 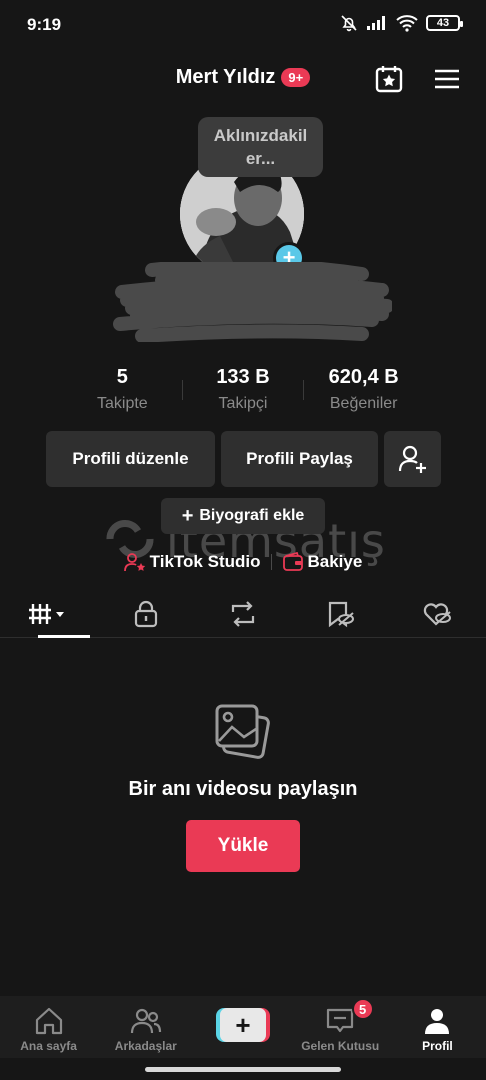 What do you see at coordinates (243, 1069) in the screenshot?
I see `home-indicator` at bounding box center [243, 1069].